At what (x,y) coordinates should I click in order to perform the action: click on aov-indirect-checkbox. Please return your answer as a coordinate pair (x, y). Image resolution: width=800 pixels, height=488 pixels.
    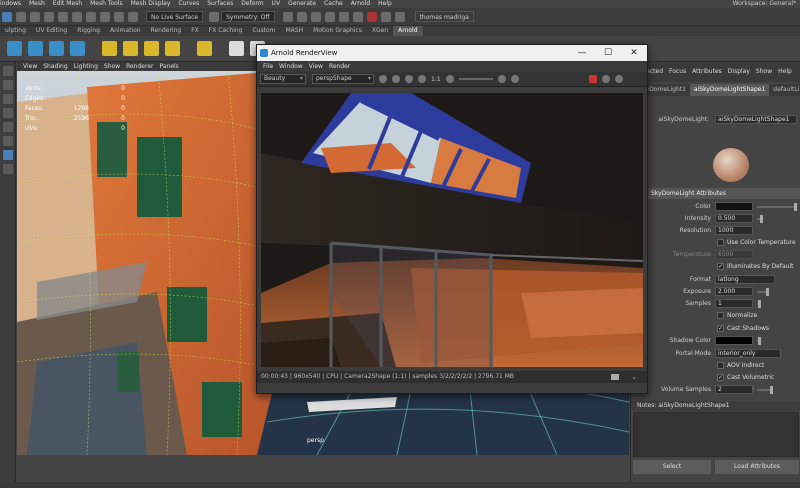
    Looking at the image, I should click on (720, 365).